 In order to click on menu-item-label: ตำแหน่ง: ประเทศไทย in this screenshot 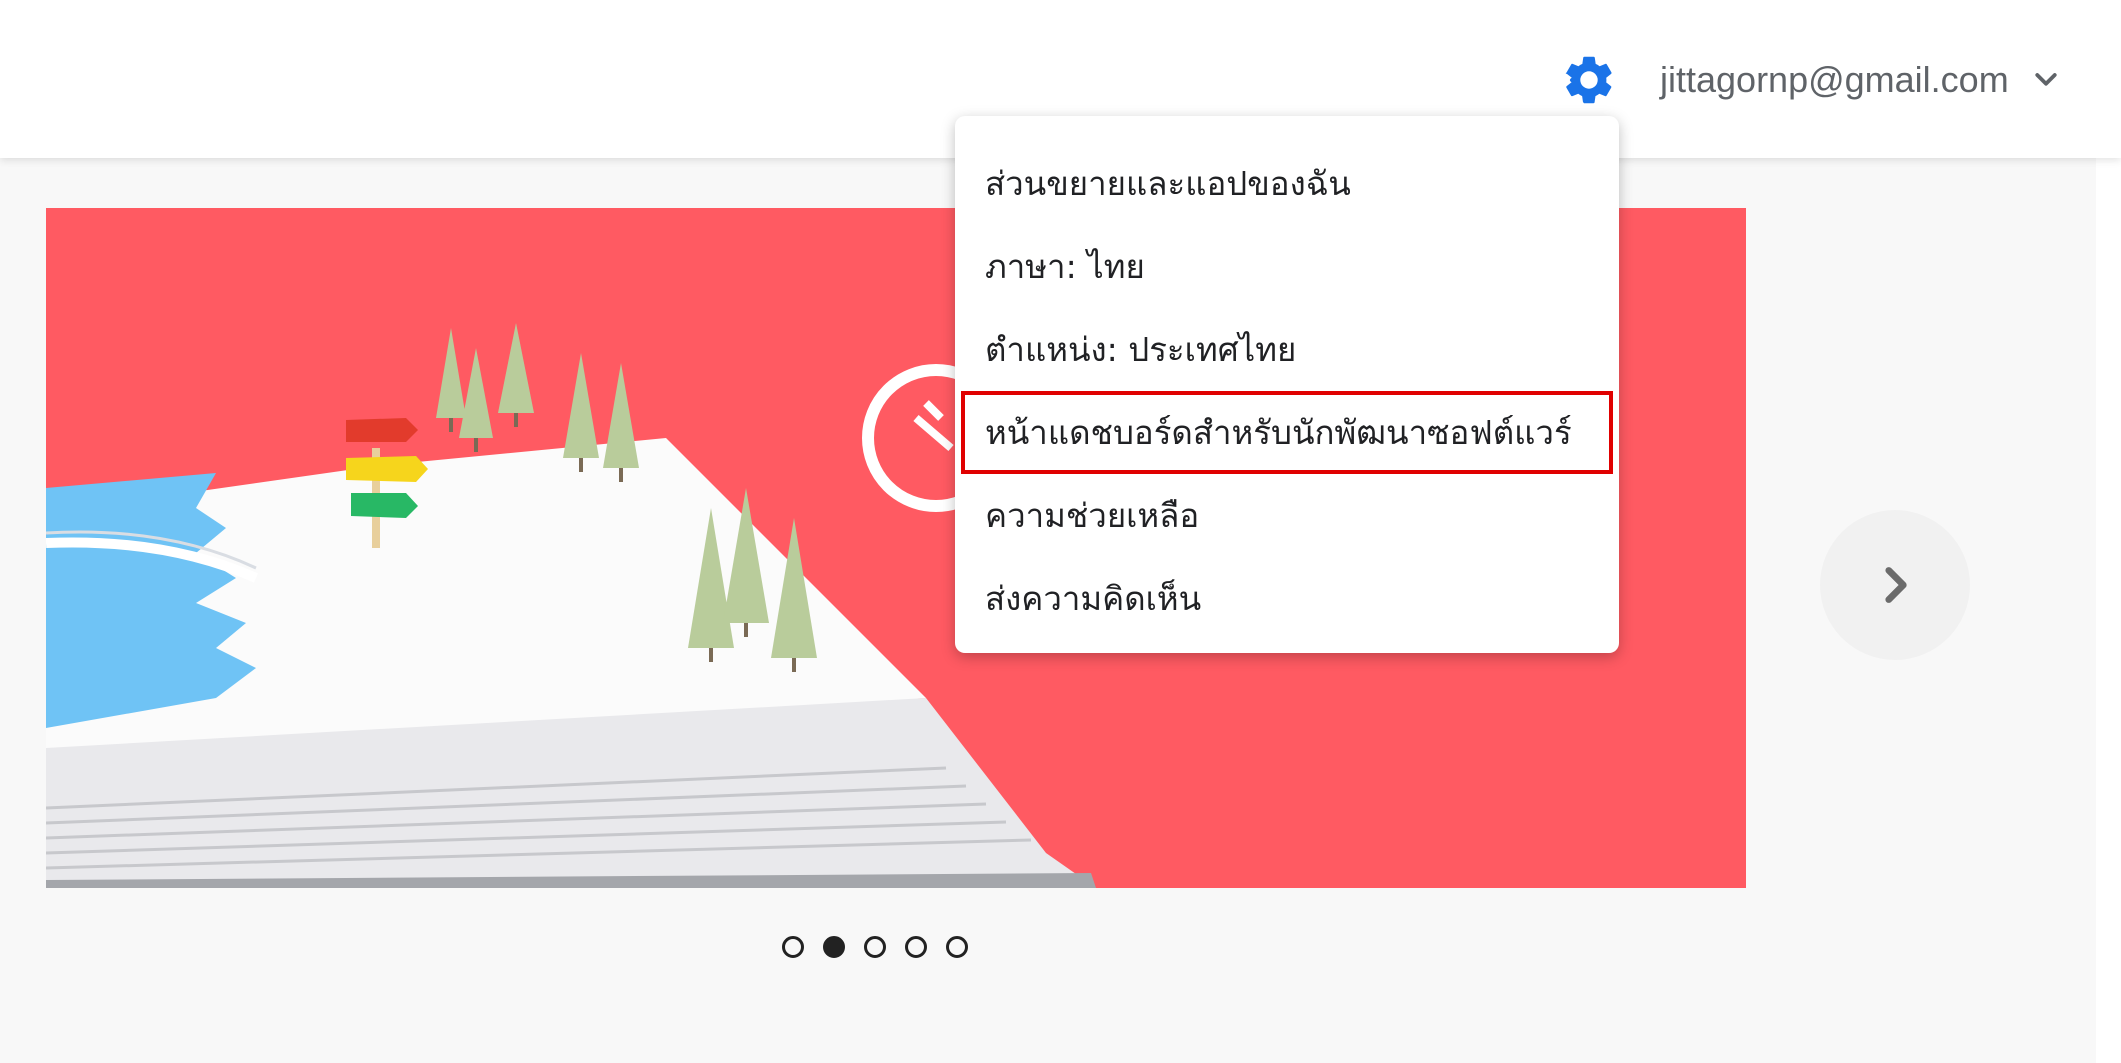, I will do `click(1141, 349)`.